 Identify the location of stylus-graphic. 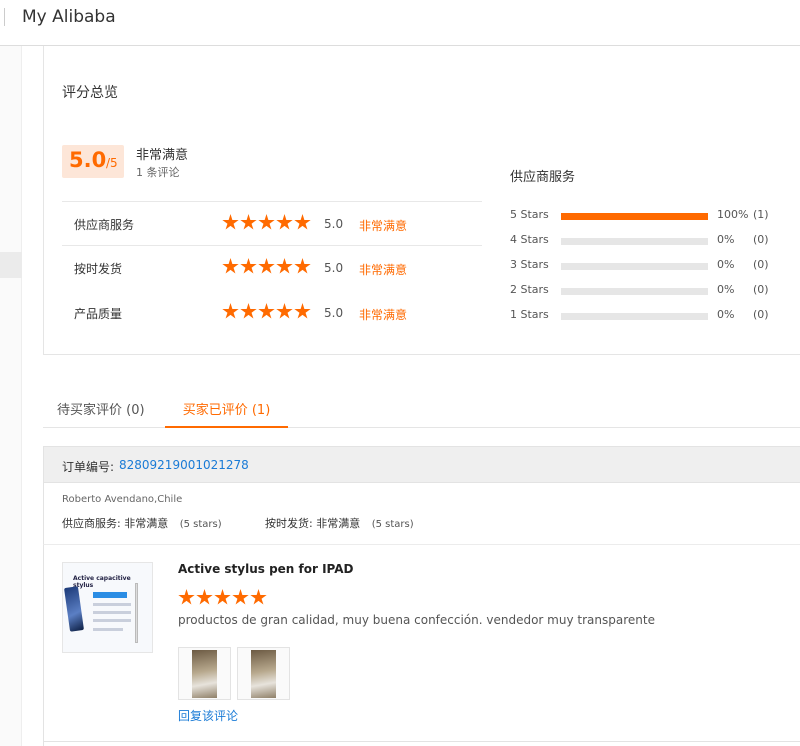
(136, 613).